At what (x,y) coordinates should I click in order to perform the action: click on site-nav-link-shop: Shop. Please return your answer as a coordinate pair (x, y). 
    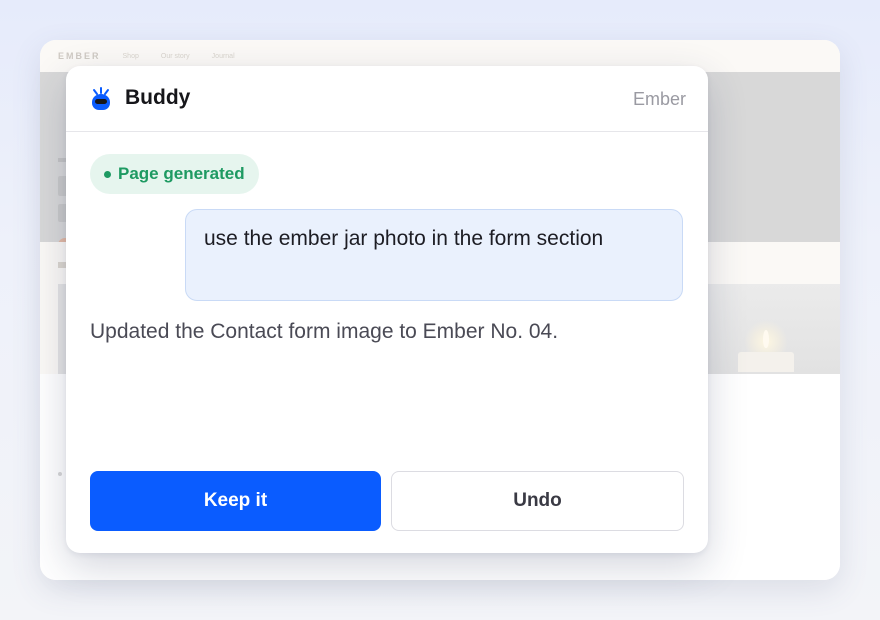
    Looking at the image, I should click on (130, 56).